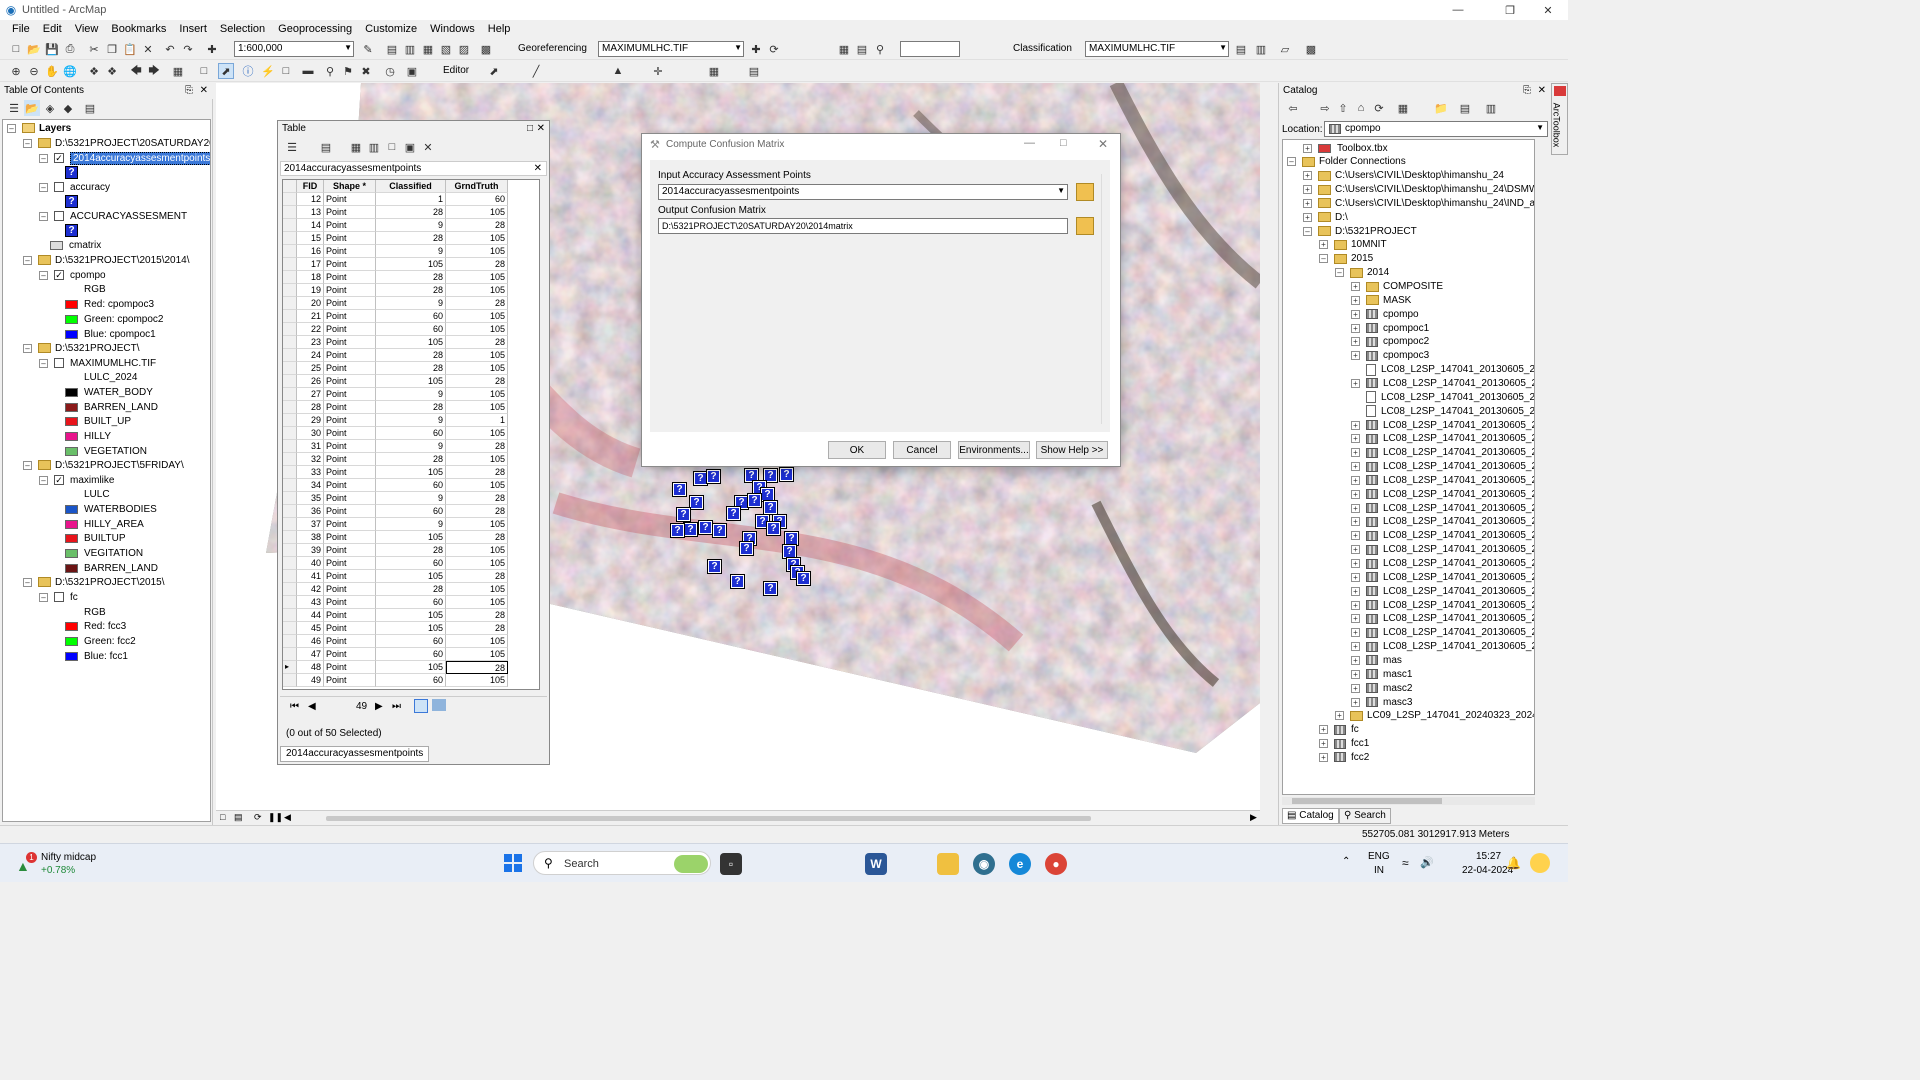 Image resolution: width=1920 pixels, height=1080 pixels. What do you see at coordinates (310, 498) in the screenshot?
I see `cell-fid: 35` at bounding box center [310, 498].